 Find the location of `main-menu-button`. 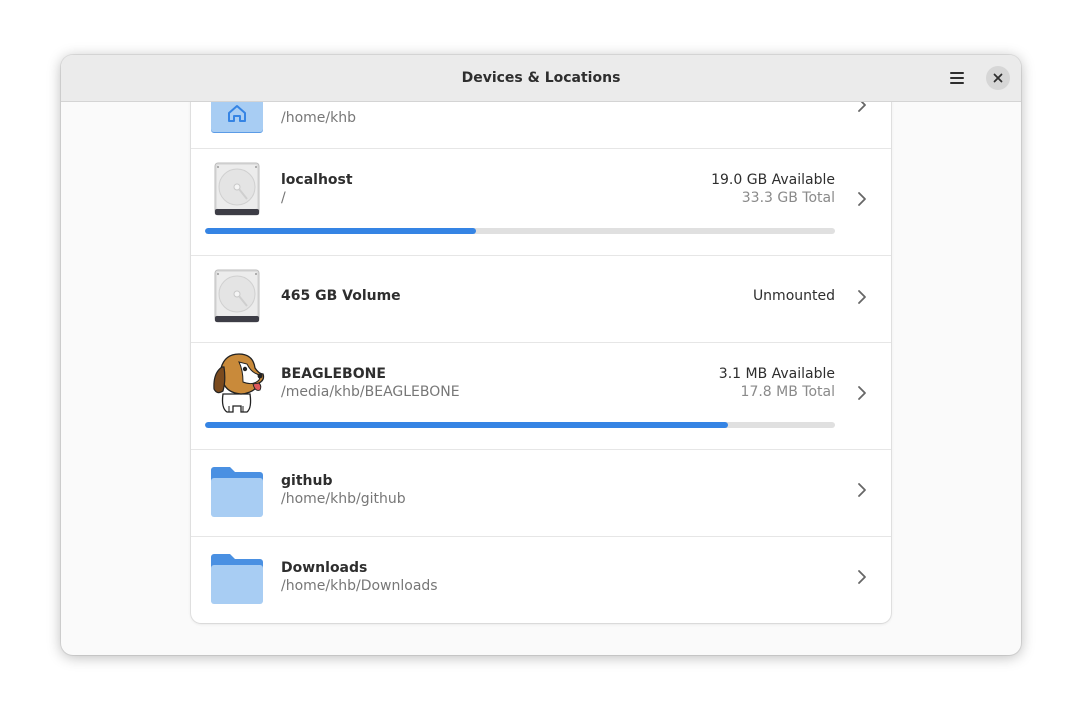

main-menu-button is located at coordinates (957, 78).